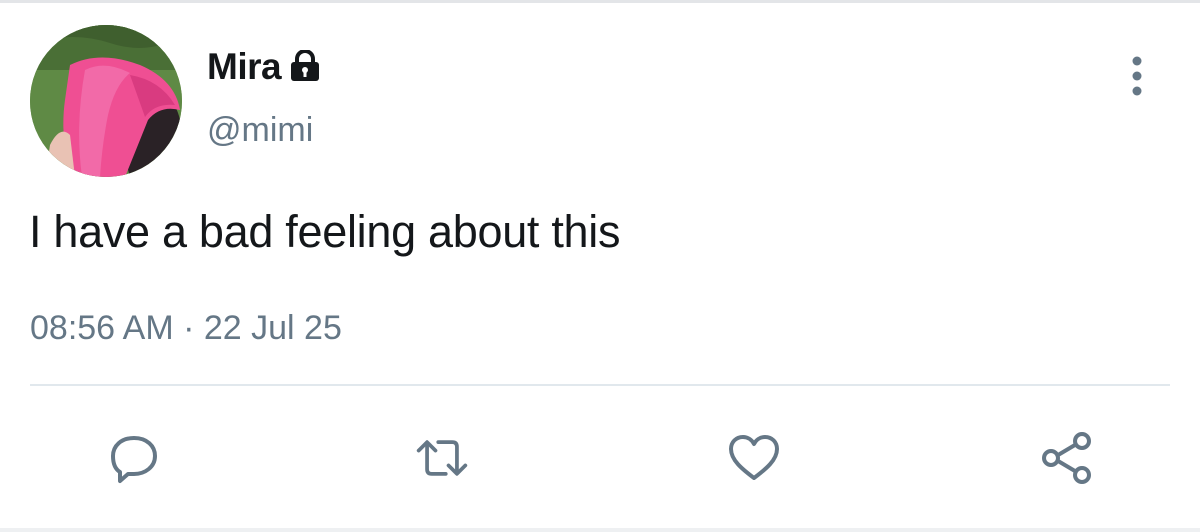 The height and width of the screenshot is (532, 1200). I want to click on timestamp: 08:56 AM · 22 Jul 25, so click(186, 328).